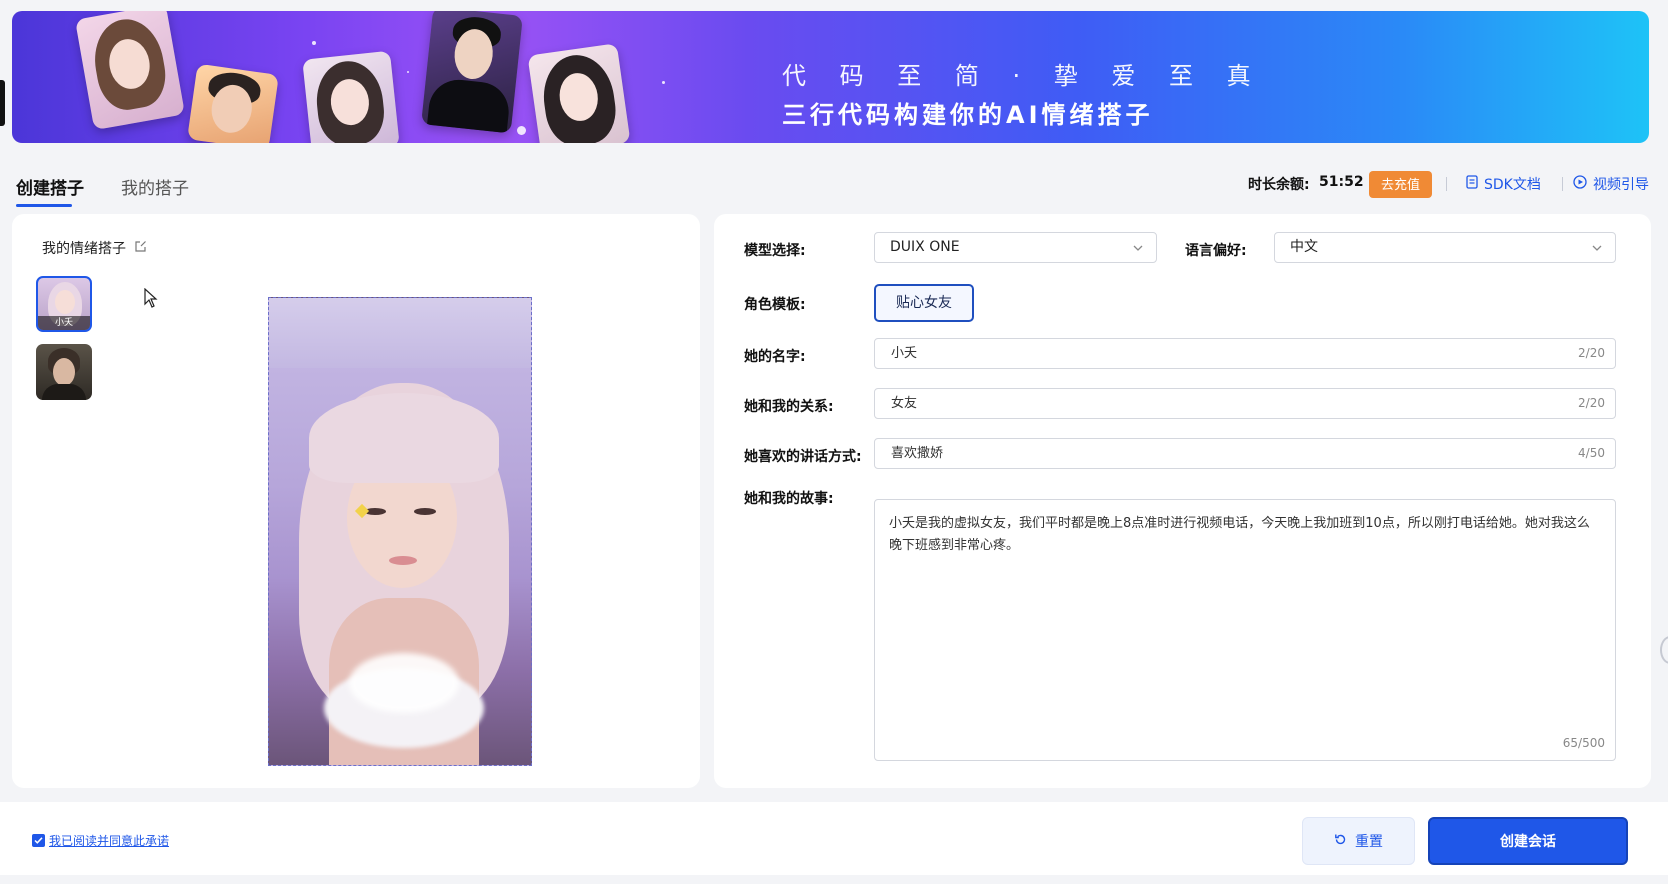  I want to click on model-select: DUIX ONE, so click(1015, 247).